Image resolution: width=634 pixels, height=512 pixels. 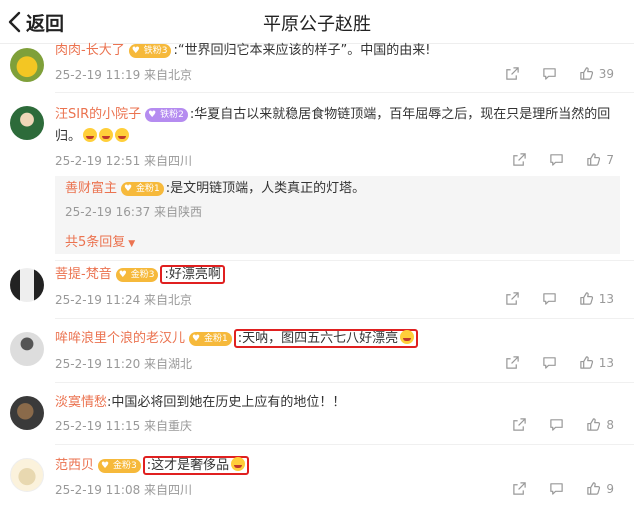 What do you see at coordinates (407, 337) in the screenshot?
I see `heart-eyes-emoji-icon` at bounding box center [407, 337].